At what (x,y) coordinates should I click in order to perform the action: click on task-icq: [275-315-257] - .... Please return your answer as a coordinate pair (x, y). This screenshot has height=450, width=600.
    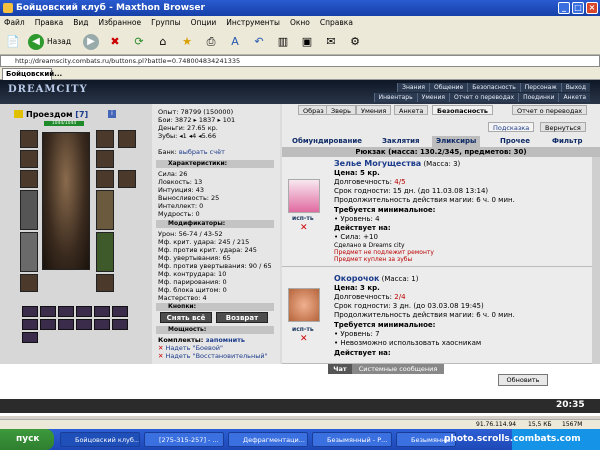
    Looking at the image, I should click on (184, 439).